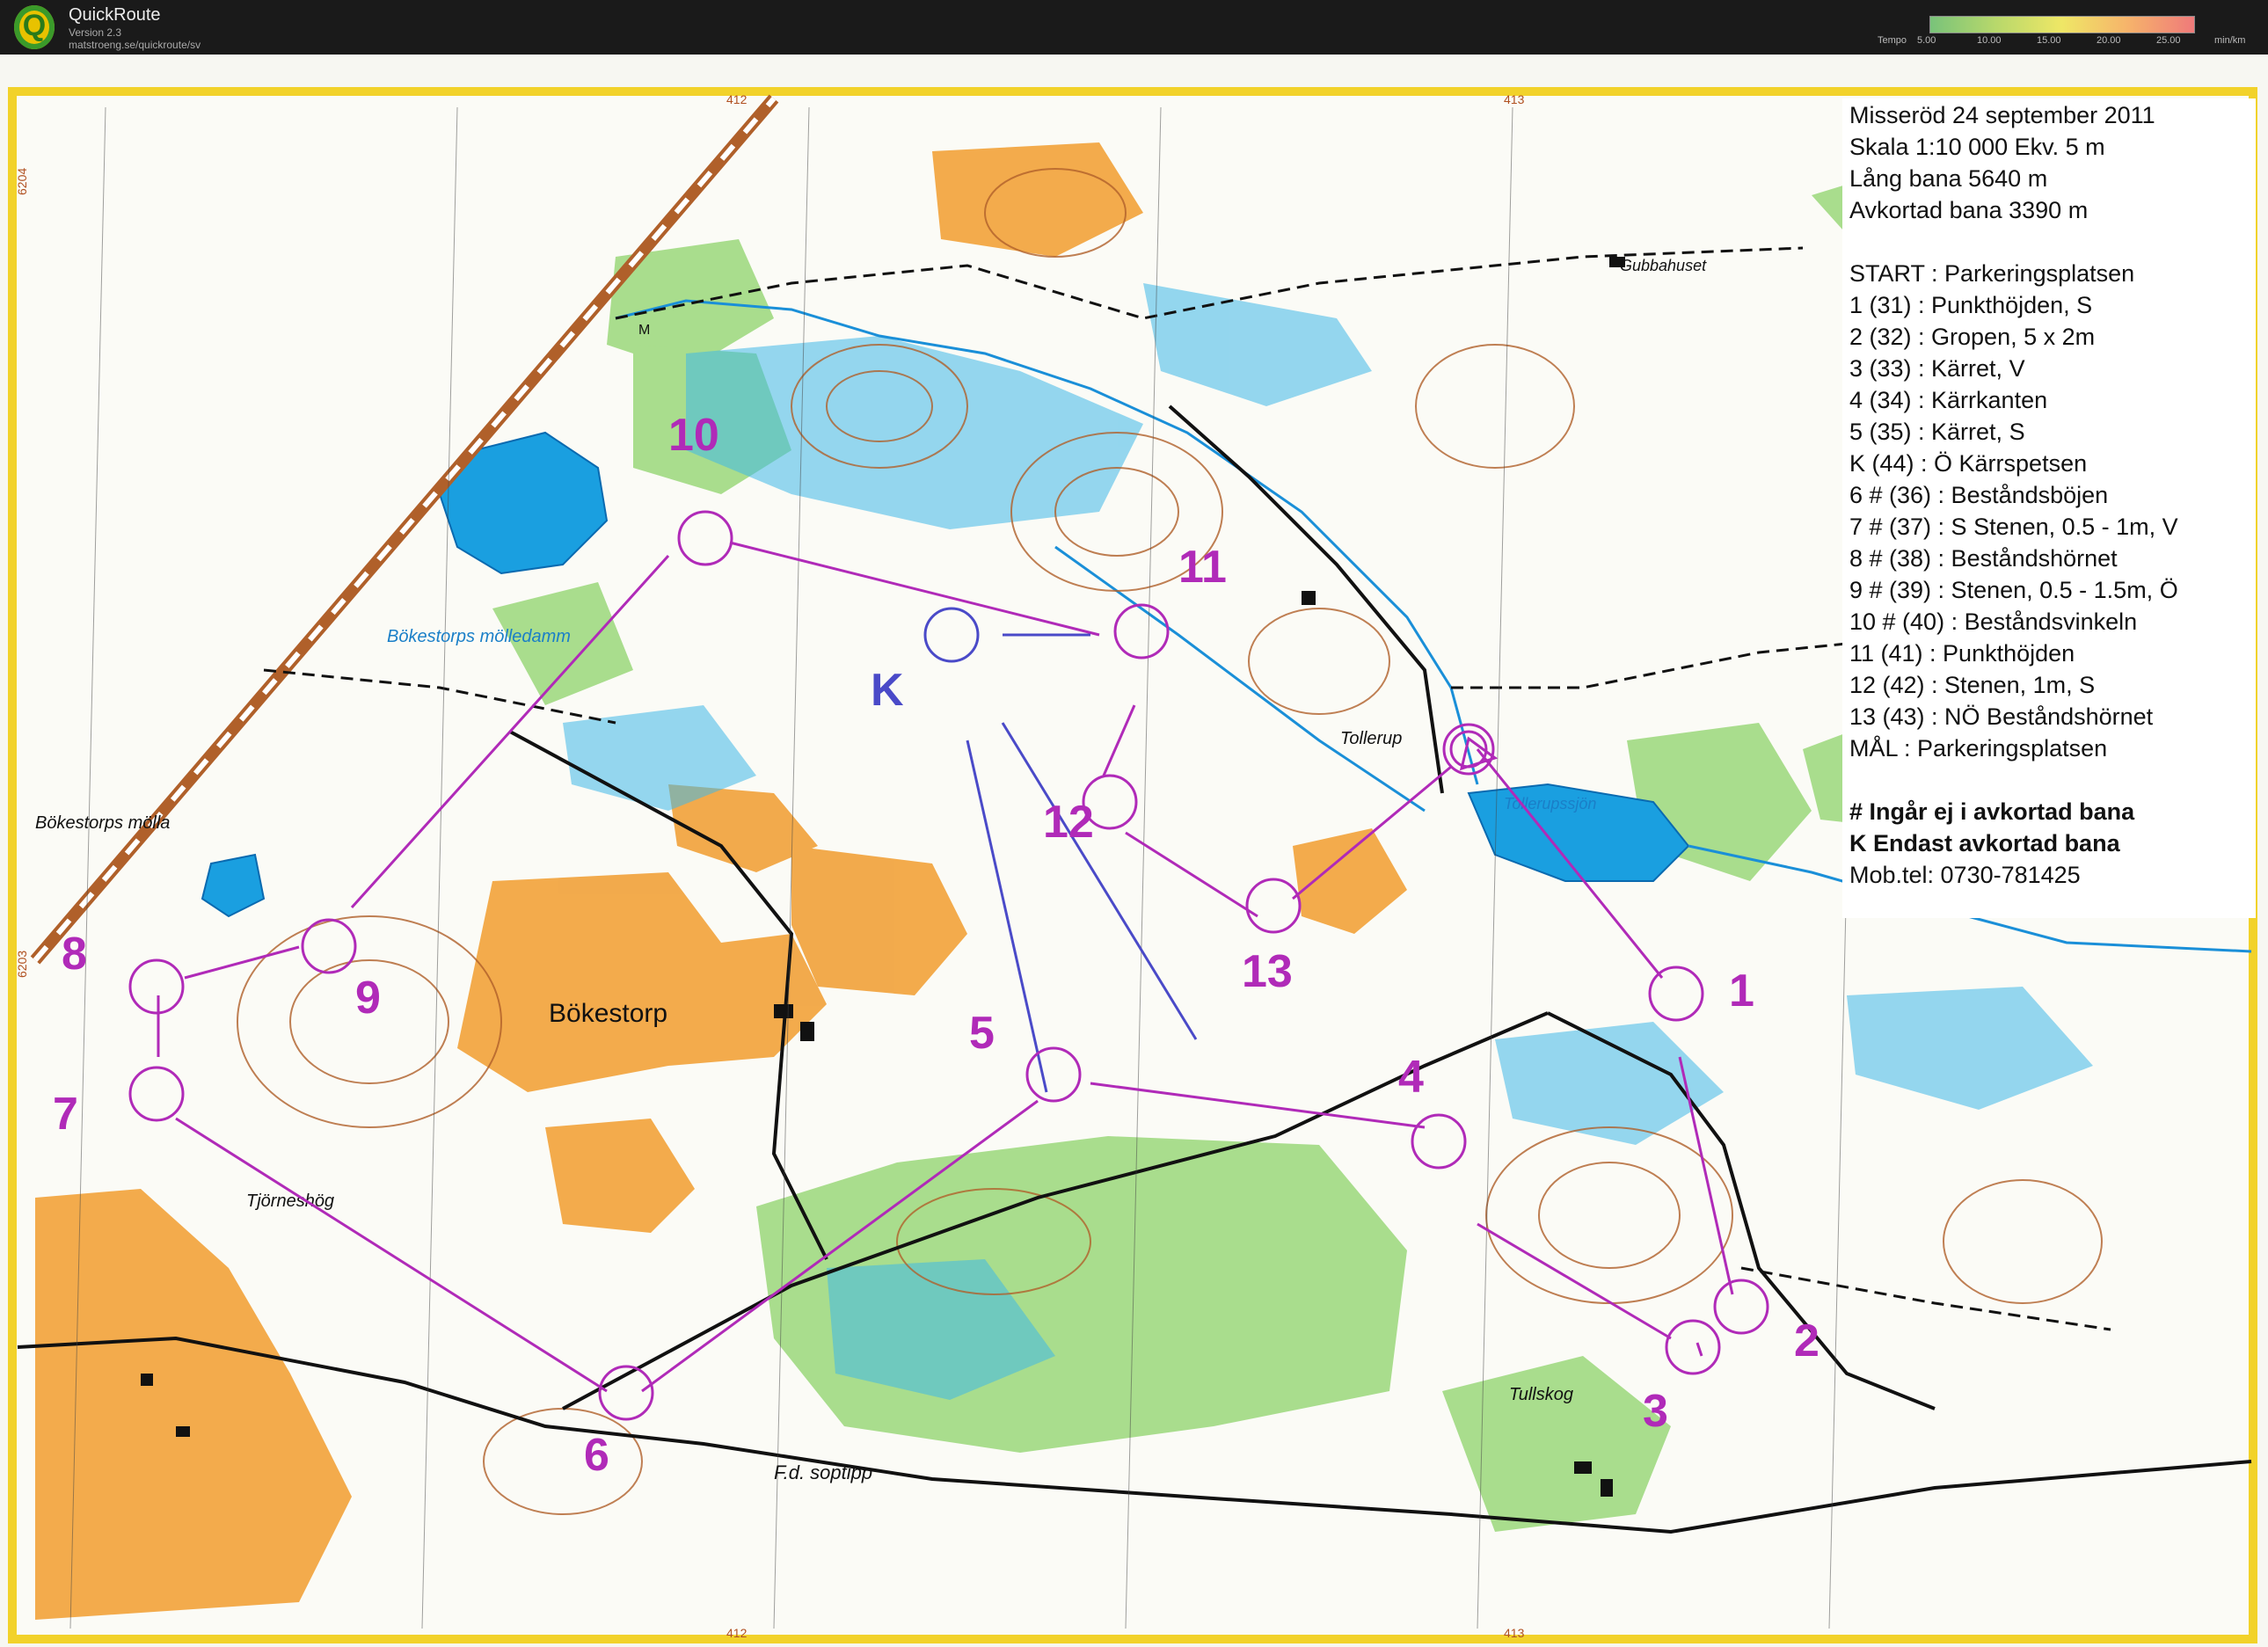  I want to click on legend-line: MÅL : Parkeringsplatsen, so click(1978, 748).